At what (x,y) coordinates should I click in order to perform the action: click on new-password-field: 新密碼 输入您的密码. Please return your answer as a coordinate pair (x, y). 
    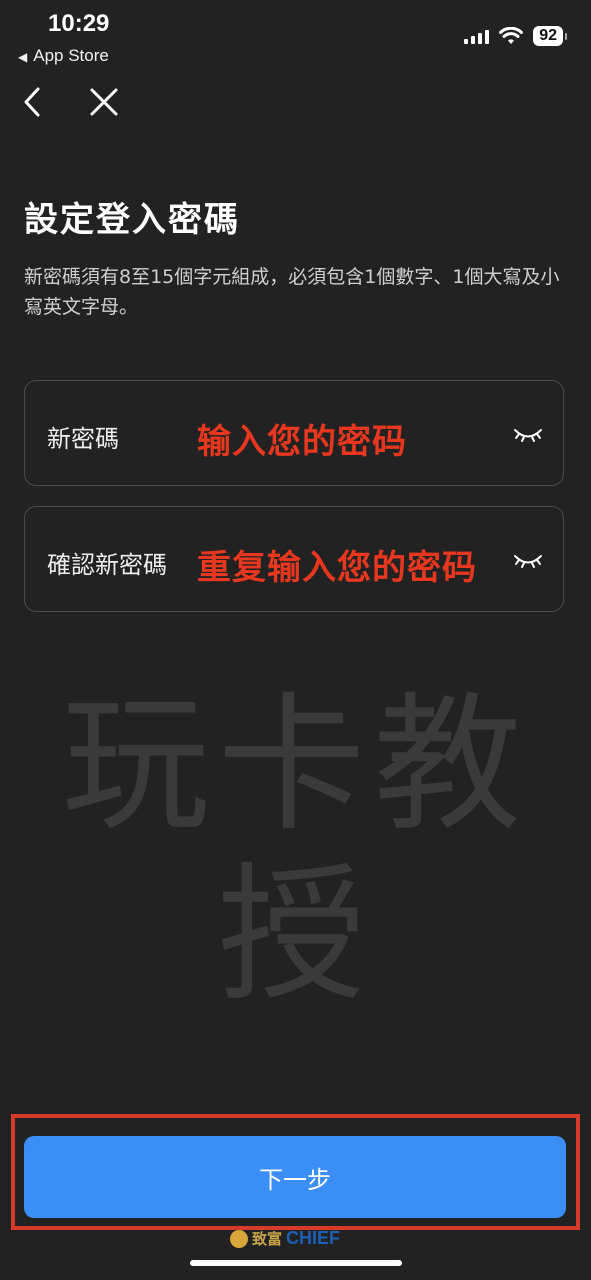
    Looking at the image, I should click on (294, 433).